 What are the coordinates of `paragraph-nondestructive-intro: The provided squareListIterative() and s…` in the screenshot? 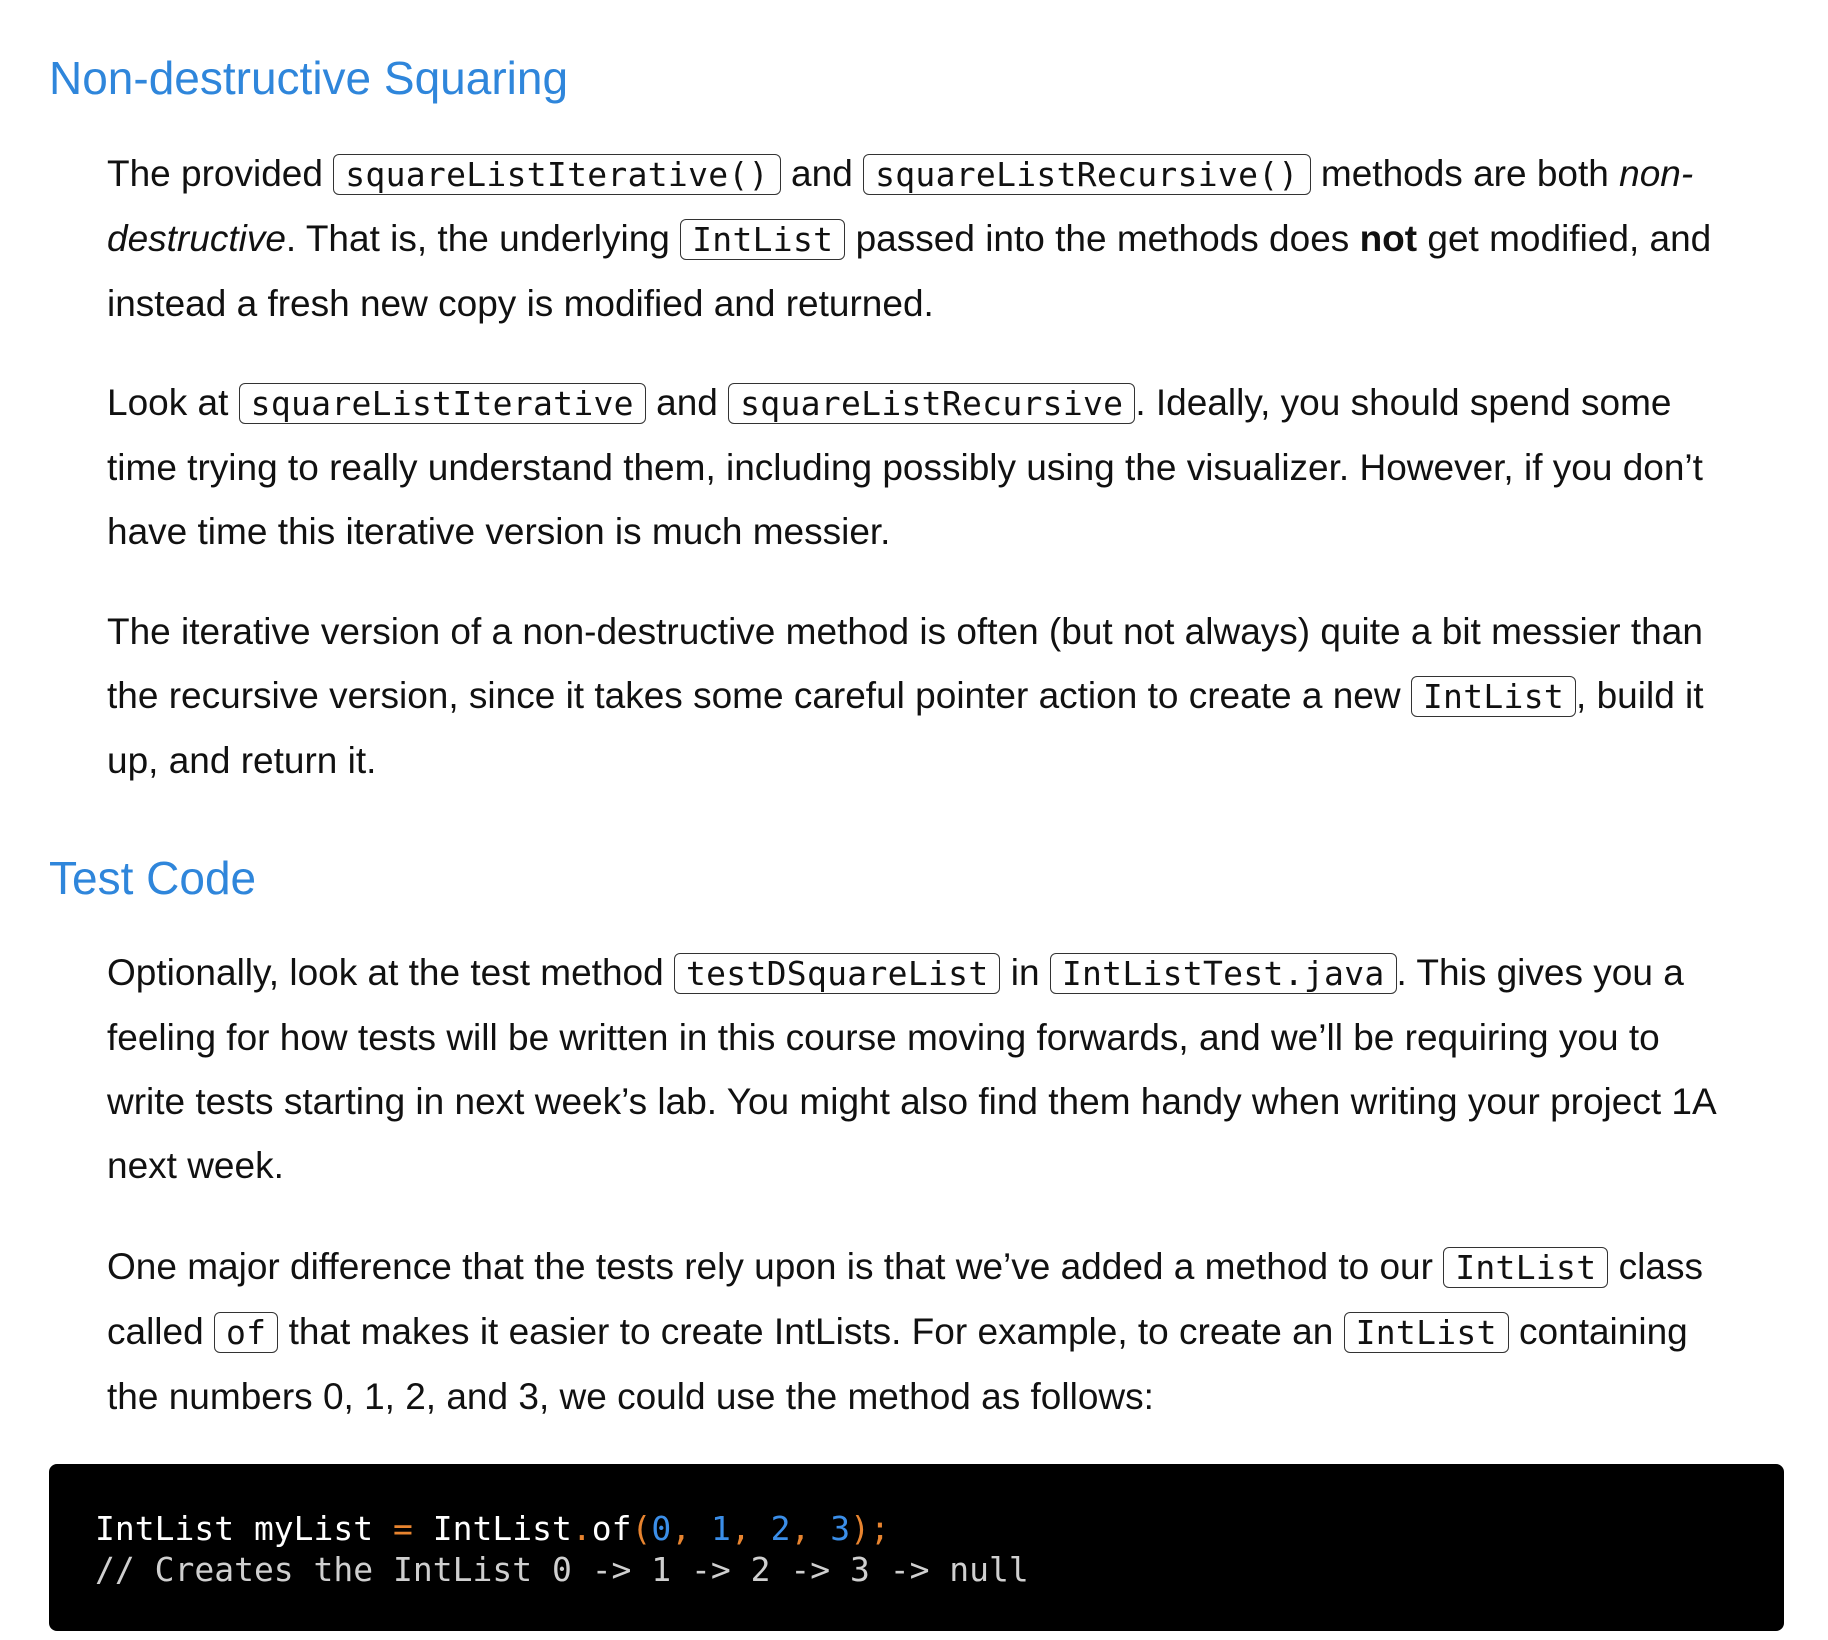 It's located at (927, 239).